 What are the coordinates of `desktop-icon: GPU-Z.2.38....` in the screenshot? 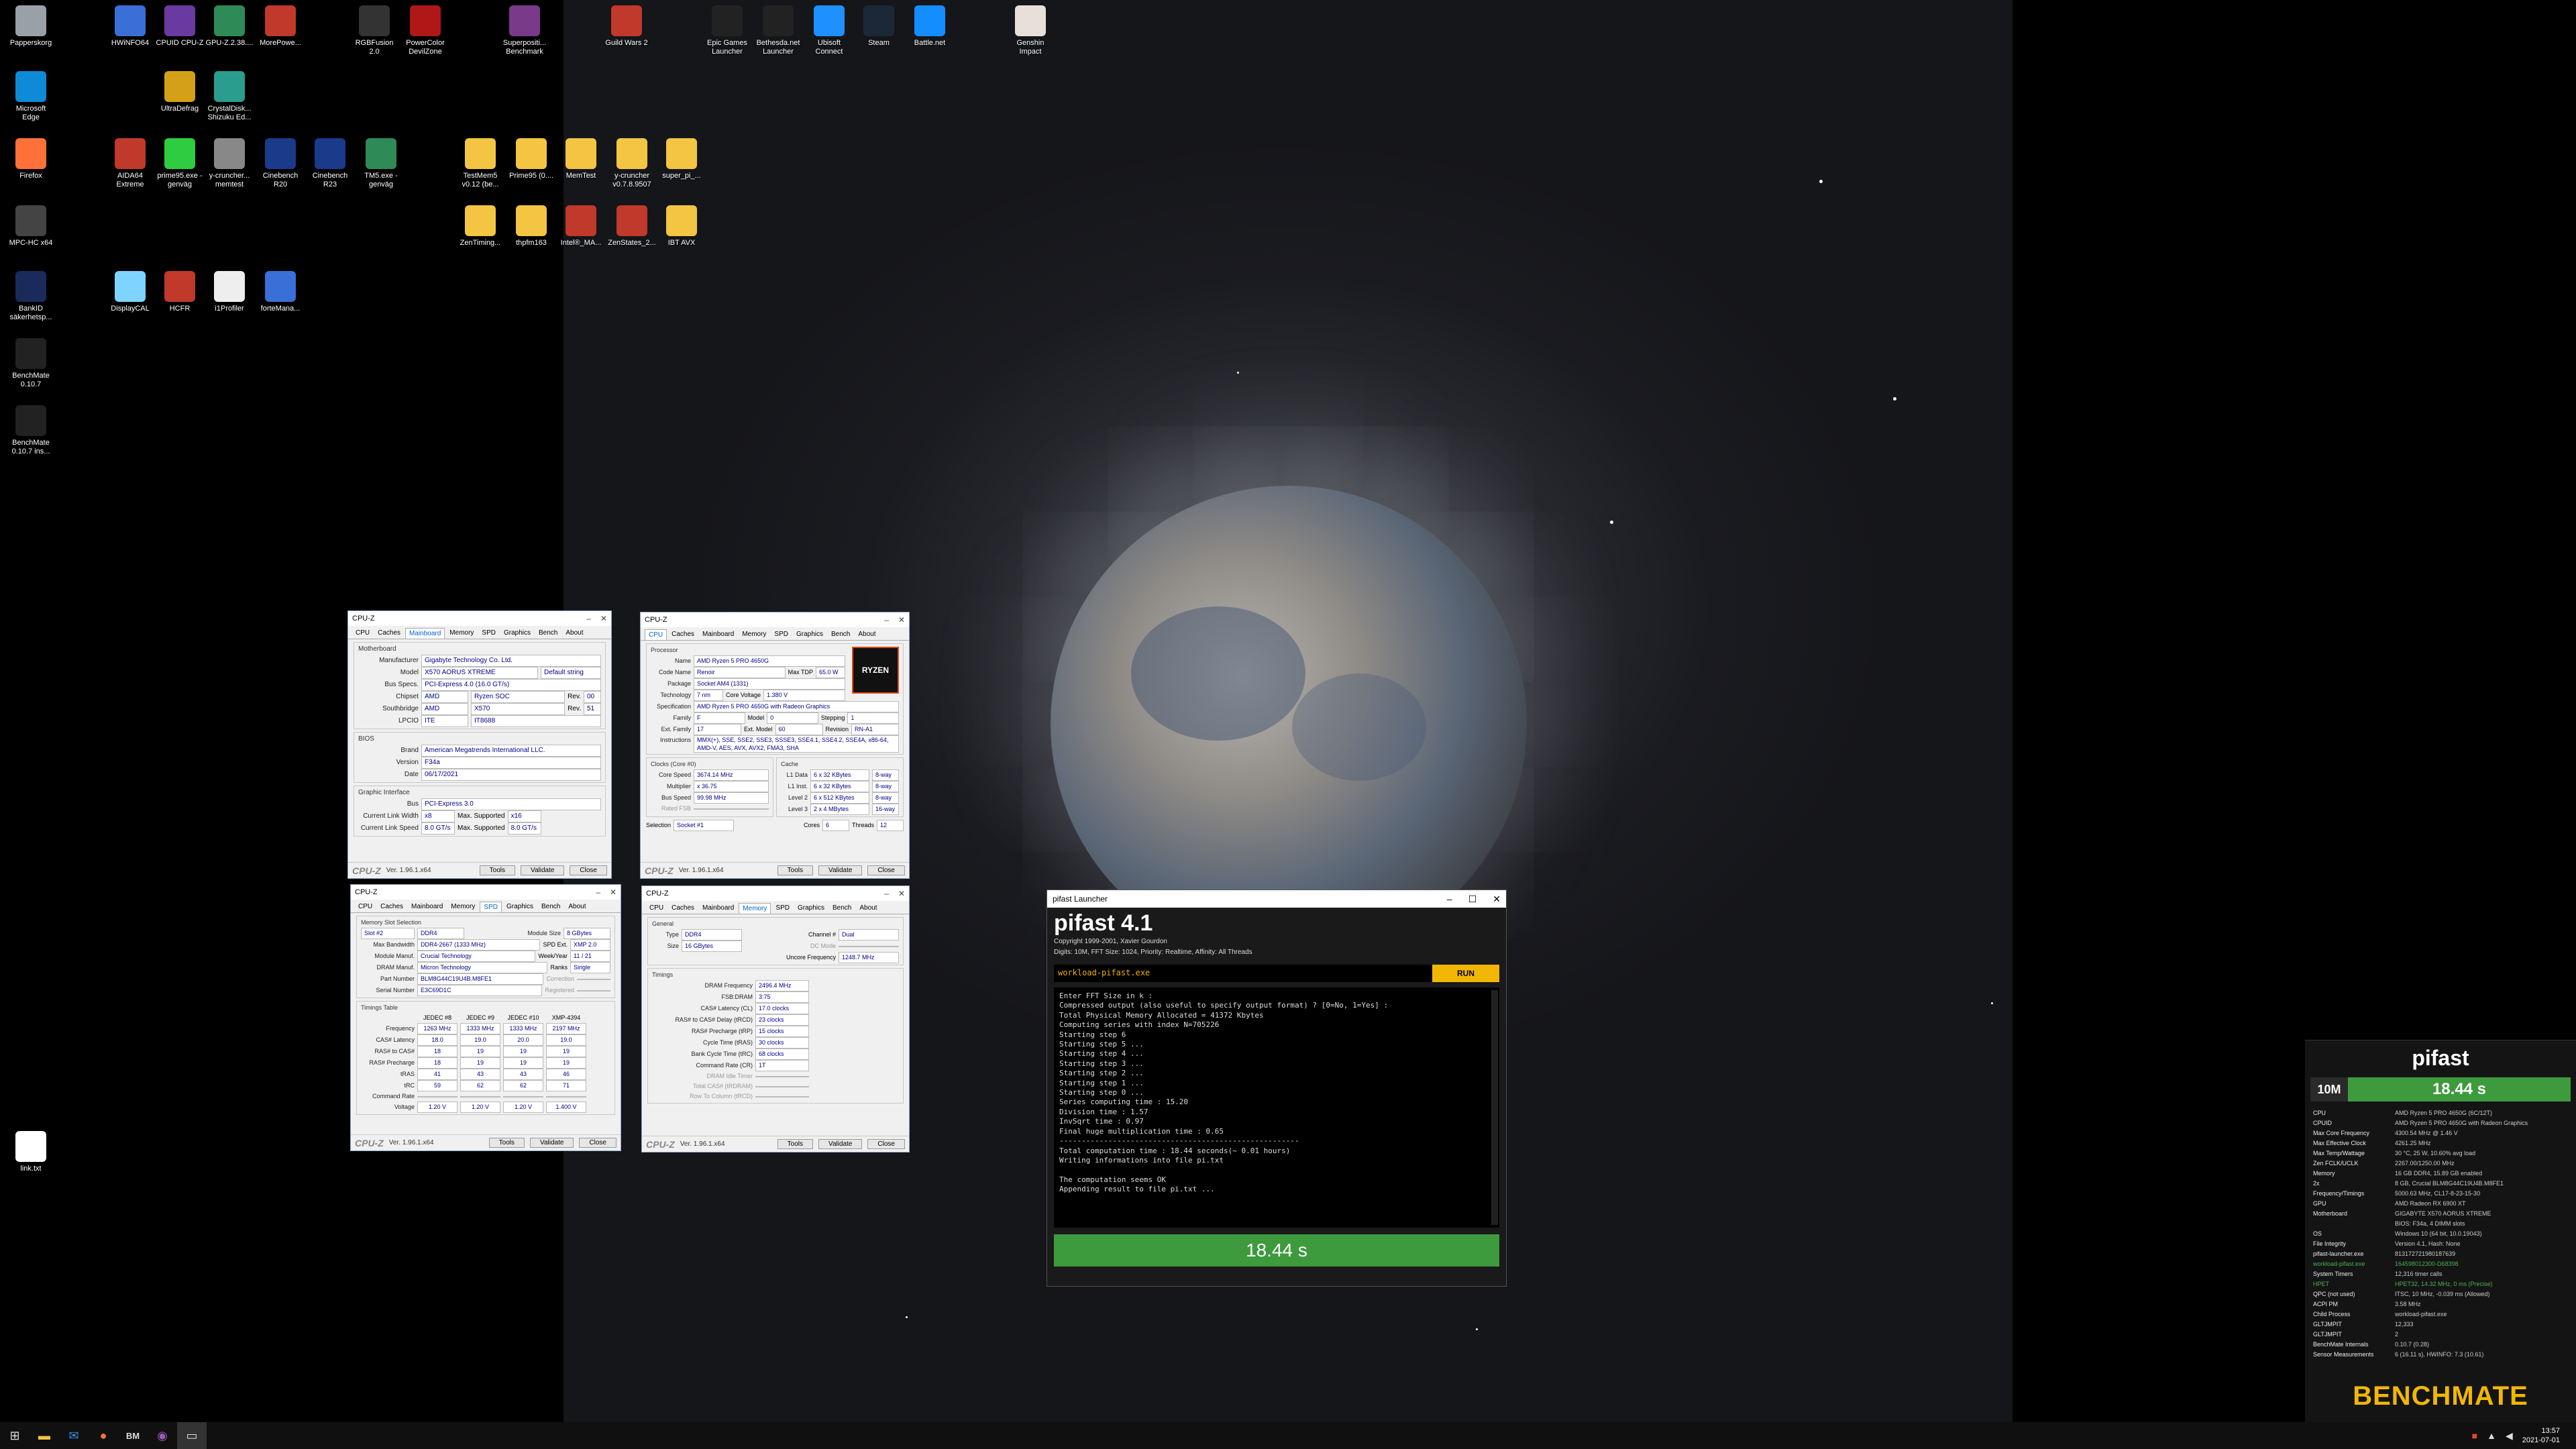 It's located at (229, 26).